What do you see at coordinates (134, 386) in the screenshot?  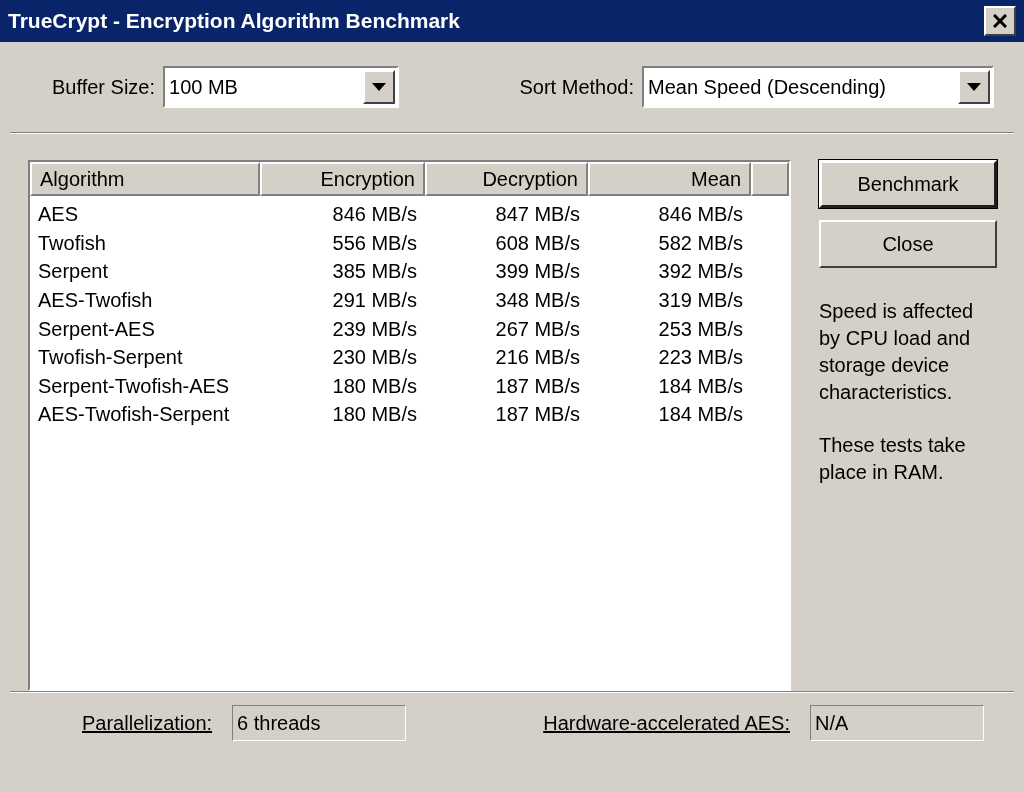 I see `table-cell-text: Serpent-Twofish-AES` at bounding box center [134, 386].